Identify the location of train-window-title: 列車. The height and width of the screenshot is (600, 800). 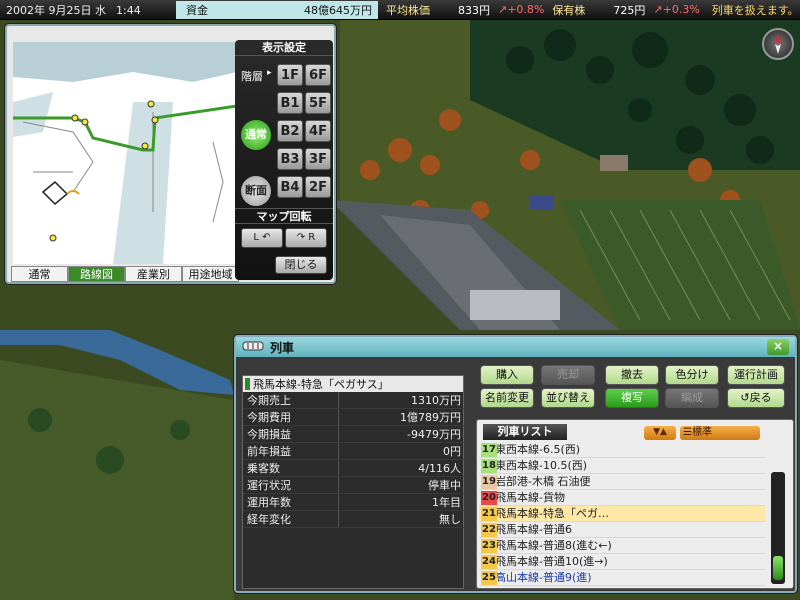
(282, 347).